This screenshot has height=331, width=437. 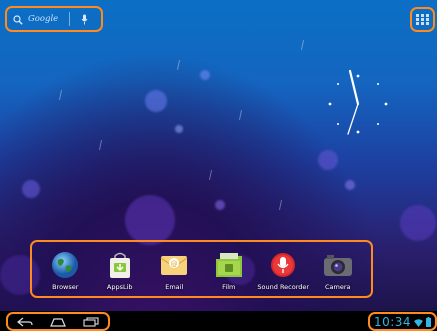 I want to click on app-camera: Camera, so click(x=338, y=270).